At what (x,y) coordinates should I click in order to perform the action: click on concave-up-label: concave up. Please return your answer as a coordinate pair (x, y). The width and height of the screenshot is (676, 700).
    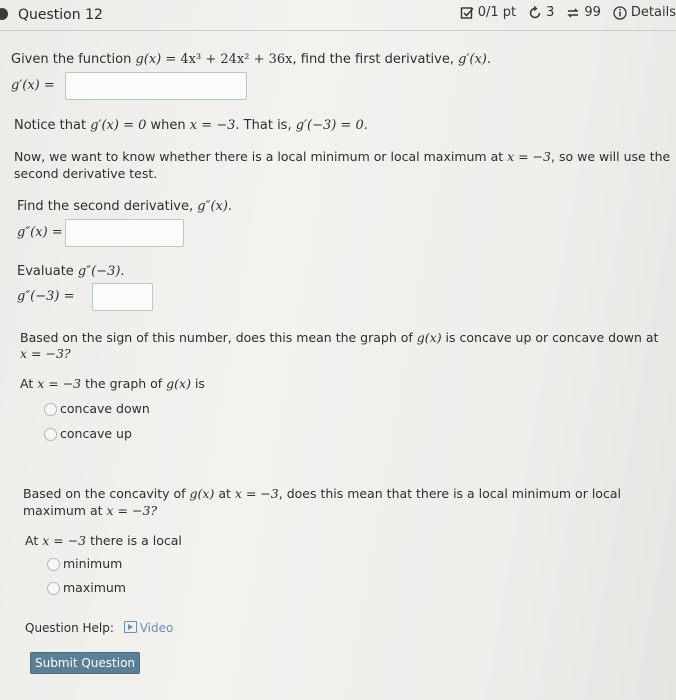
    Looking at the image, I should click on (96, 433).